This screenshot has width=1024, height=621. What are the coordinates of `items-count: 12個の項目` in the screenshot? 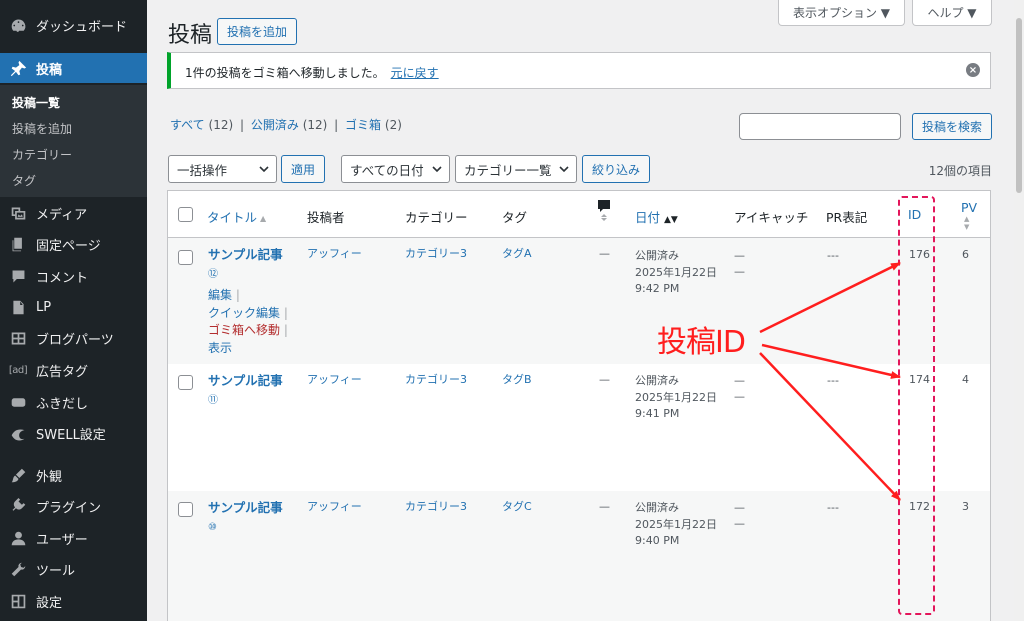 It's located at (960, 171).